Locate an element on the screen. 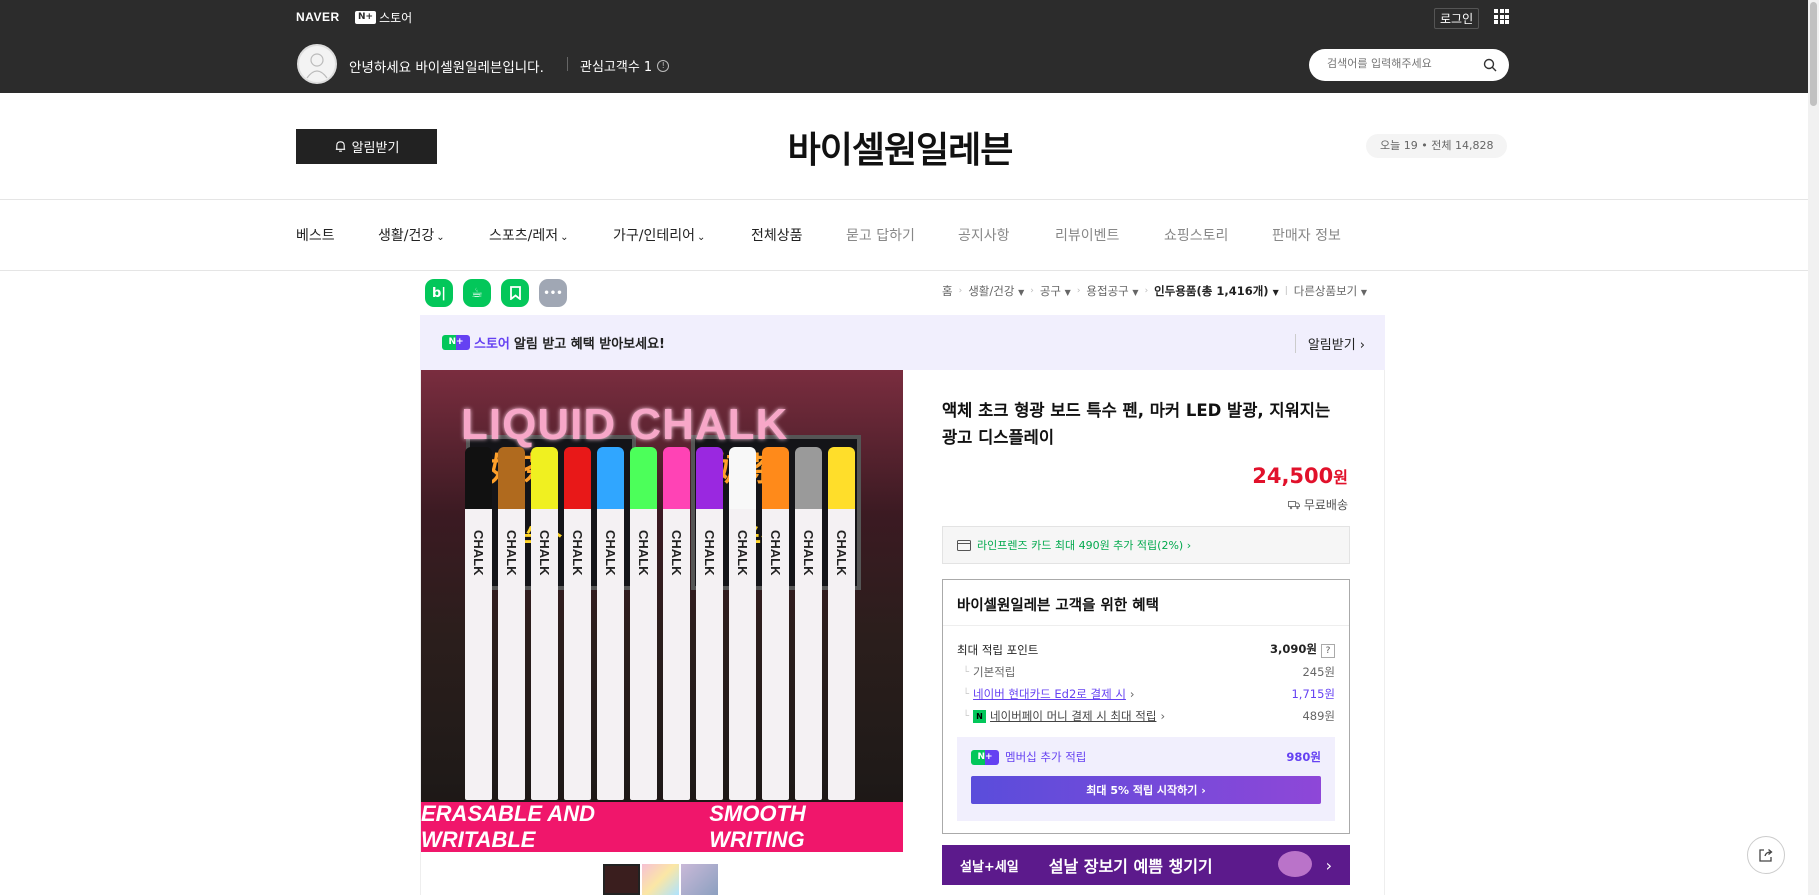 The width and height of the screenshot is (1819, 895). membership-start-button: 최대 5% 적립 시작하기 › is located at coordinates (1146, 790).